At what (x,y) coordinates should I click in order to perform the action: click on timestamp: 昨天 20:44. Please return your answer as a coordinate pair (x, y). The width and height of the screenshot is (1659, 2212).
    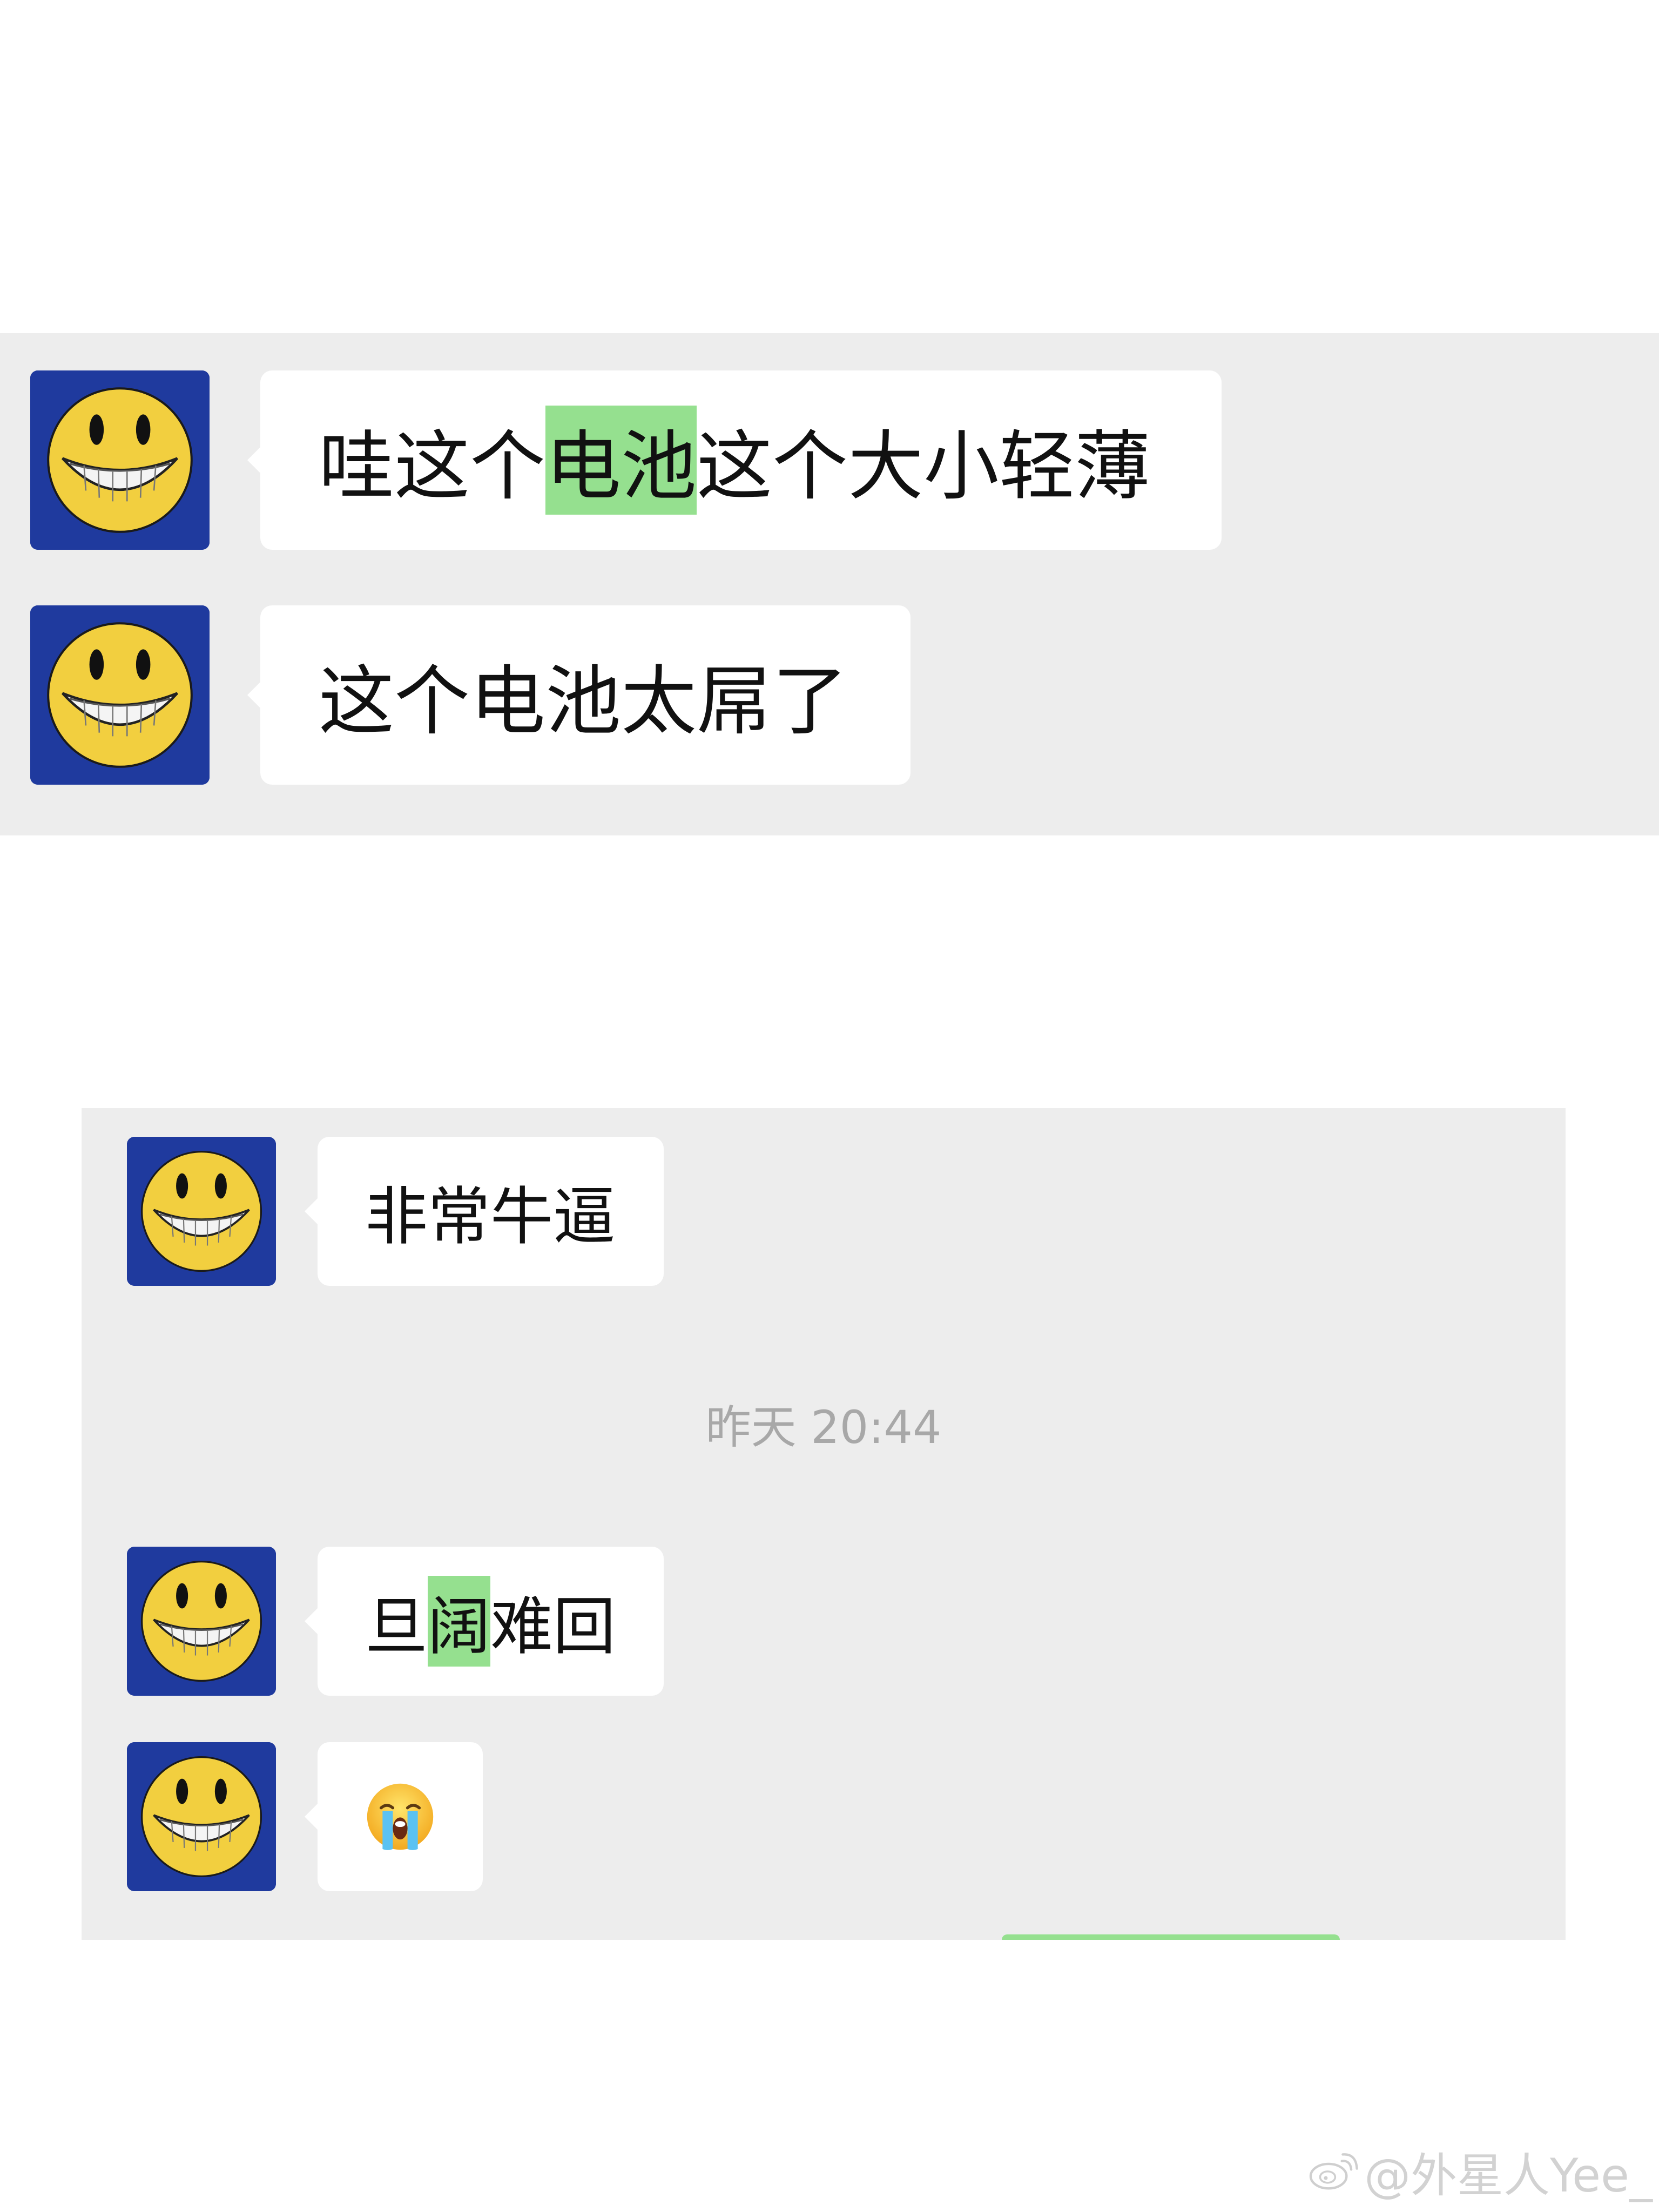
    Looking at the image, I should click on (823, 1427).